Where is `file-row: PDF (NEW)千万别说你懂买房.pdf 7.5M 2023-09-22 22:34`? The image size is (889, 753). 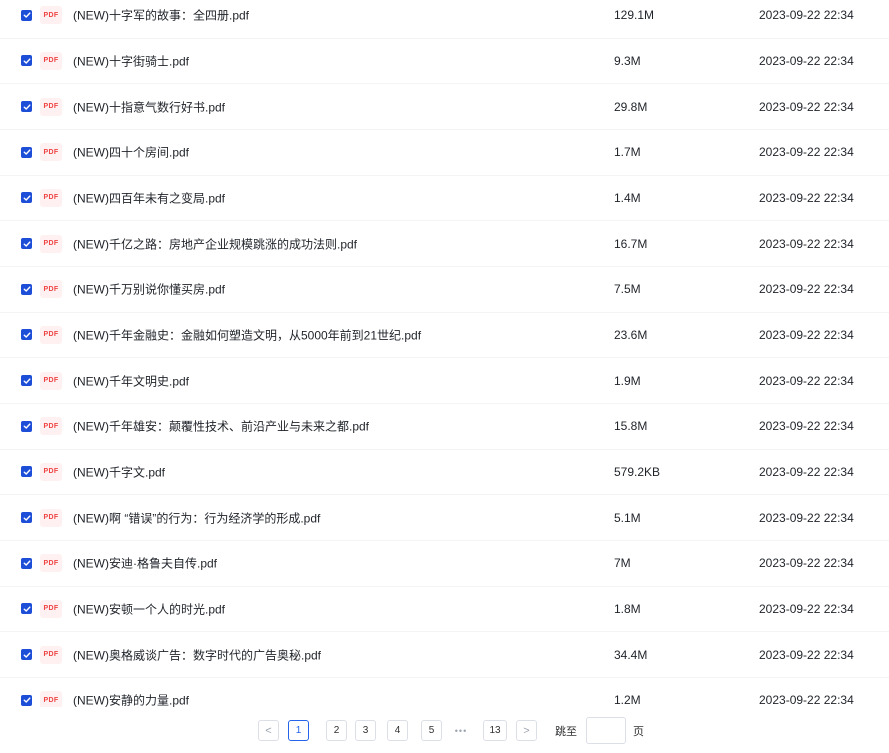 file-row: PDF (NEW)千万别说你懂买房.pdf 7.5M 2023-09-22 22:34 is located at coordinates (444, 290).